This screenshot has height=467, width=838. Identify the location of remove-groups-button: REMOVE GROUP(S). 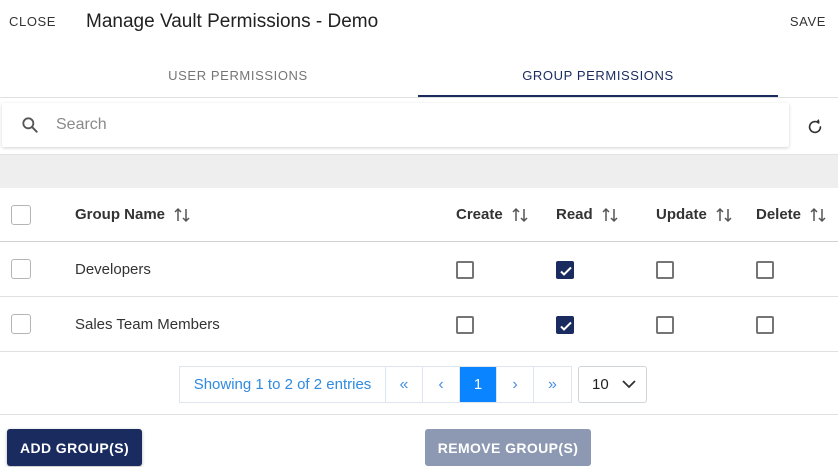
(508, 447).